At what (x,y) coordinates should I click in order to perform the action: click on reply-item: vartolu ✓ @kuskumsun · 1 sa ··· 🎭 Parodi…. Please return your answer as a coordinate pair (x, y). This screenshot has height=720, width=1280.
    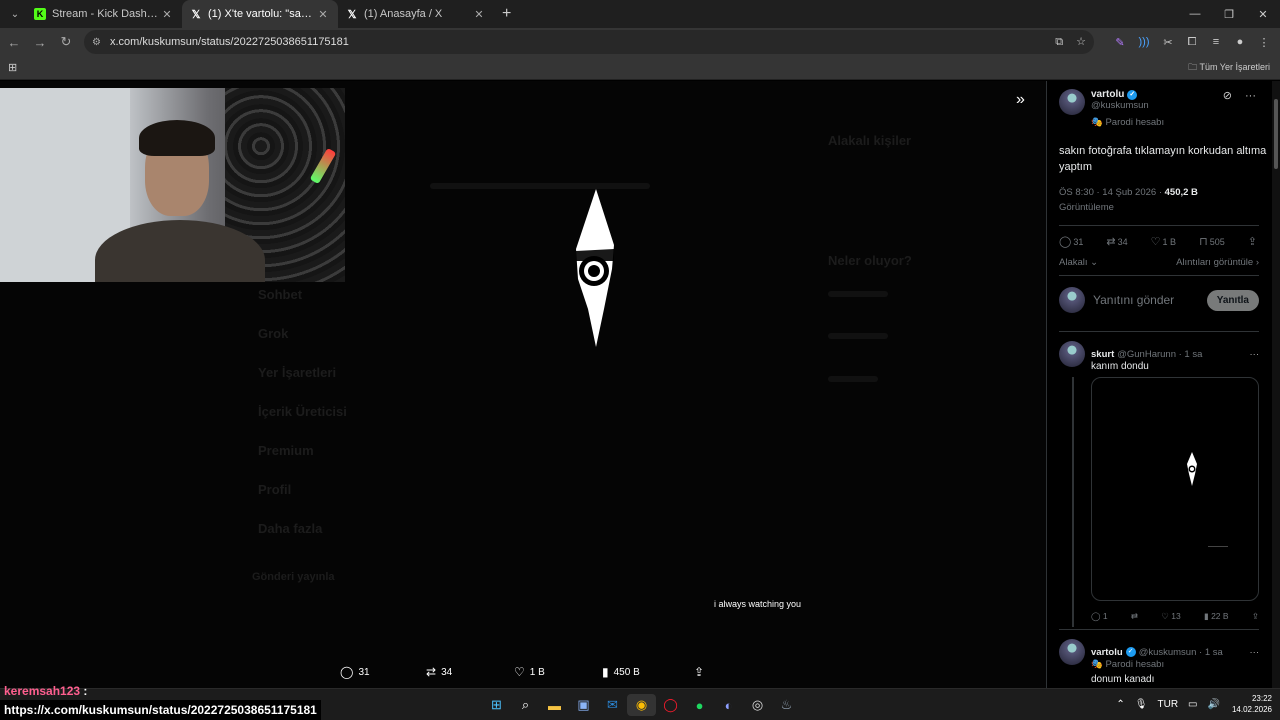
    Looking at the image, I should click on (1159, 662).